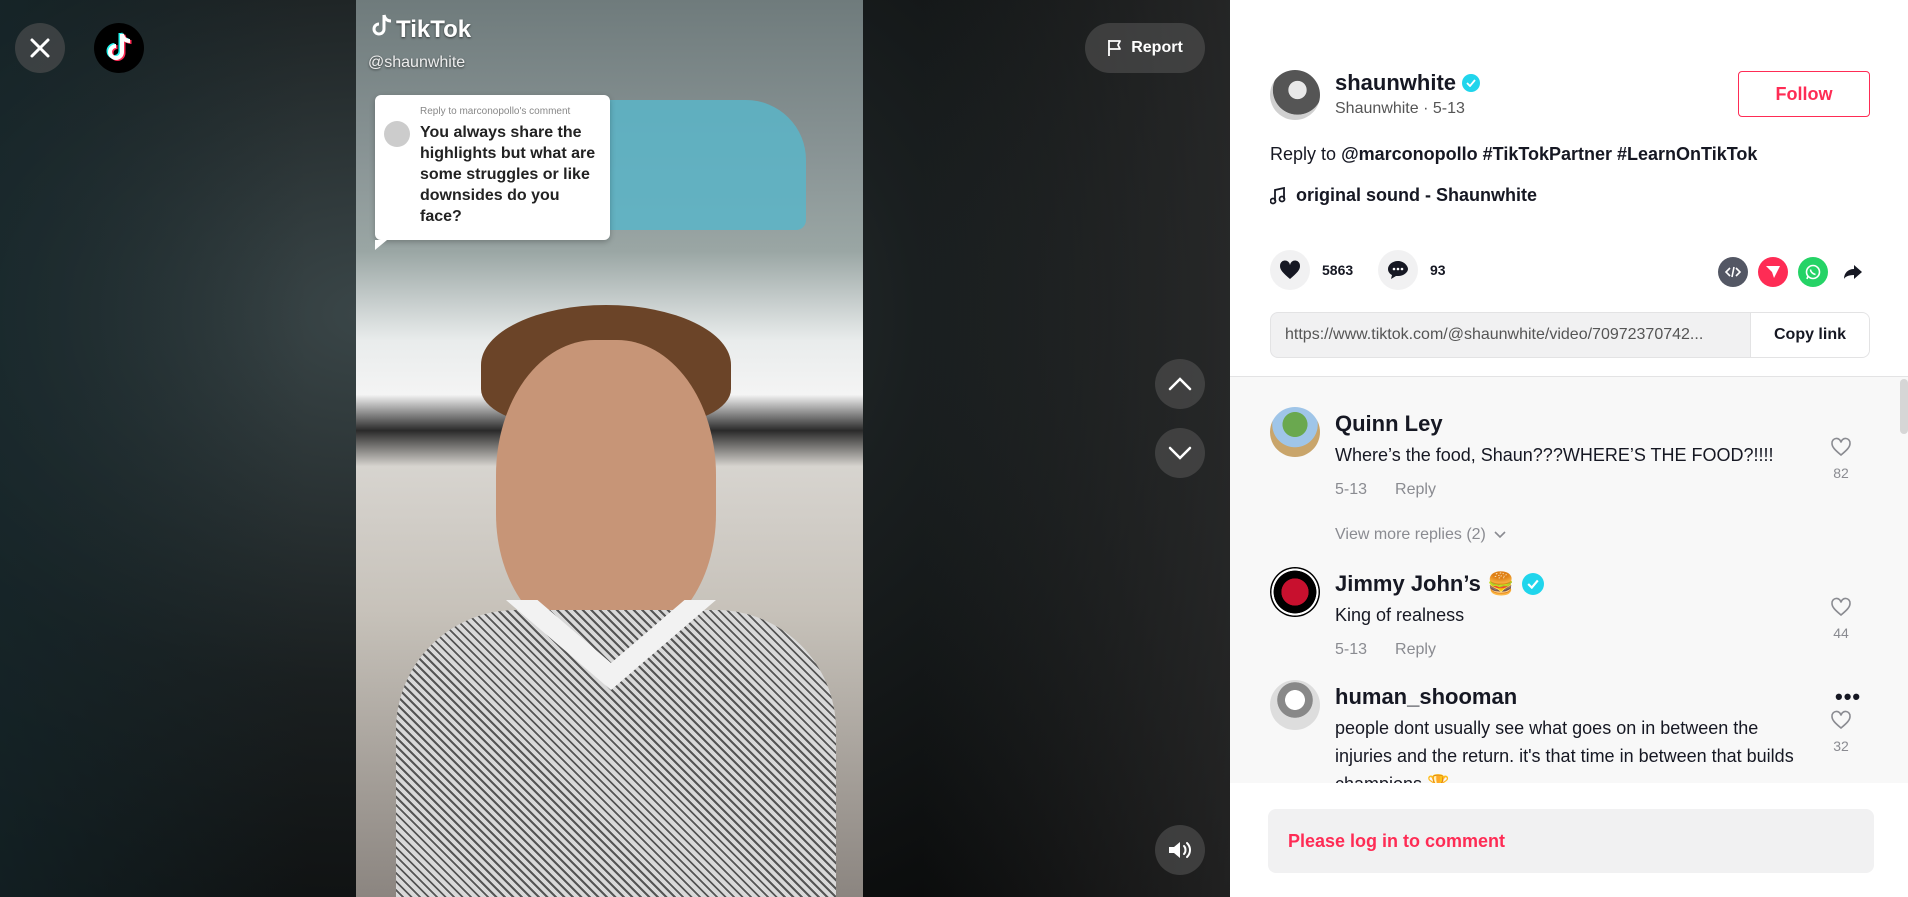  What do you see at coordinates (1157, 47) in the screenshot?
I see `report-label: Report` at bounding box center [1157, 47].